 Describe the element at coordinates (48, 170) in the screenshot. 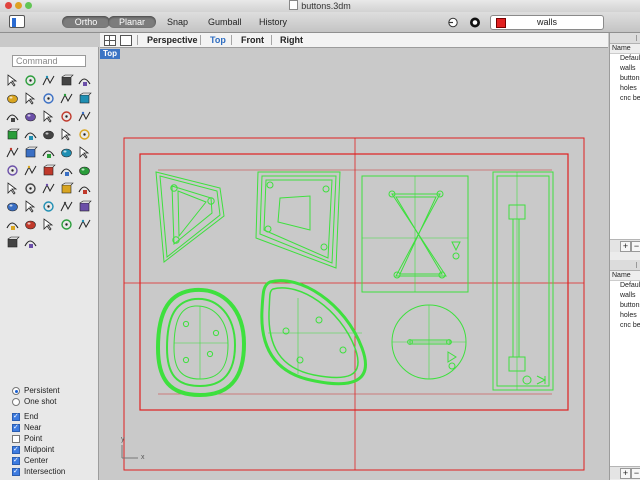

I see `scale-icon` at that location.